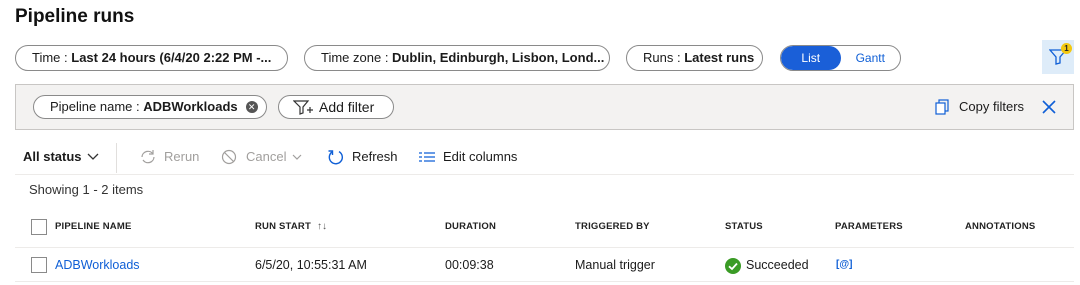 Image resolution: width=1080 pixels, height=285 pixels. I want to click on status-label: Succeeded, so click(777, 265).